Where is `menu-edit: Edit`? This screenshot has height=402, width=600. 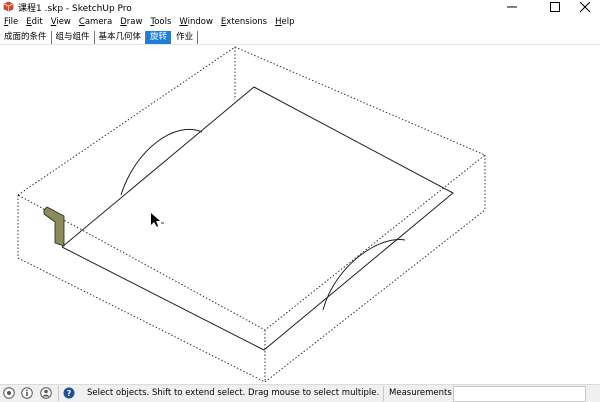
menu-edit: Edit is located at coordinates (34, 22).